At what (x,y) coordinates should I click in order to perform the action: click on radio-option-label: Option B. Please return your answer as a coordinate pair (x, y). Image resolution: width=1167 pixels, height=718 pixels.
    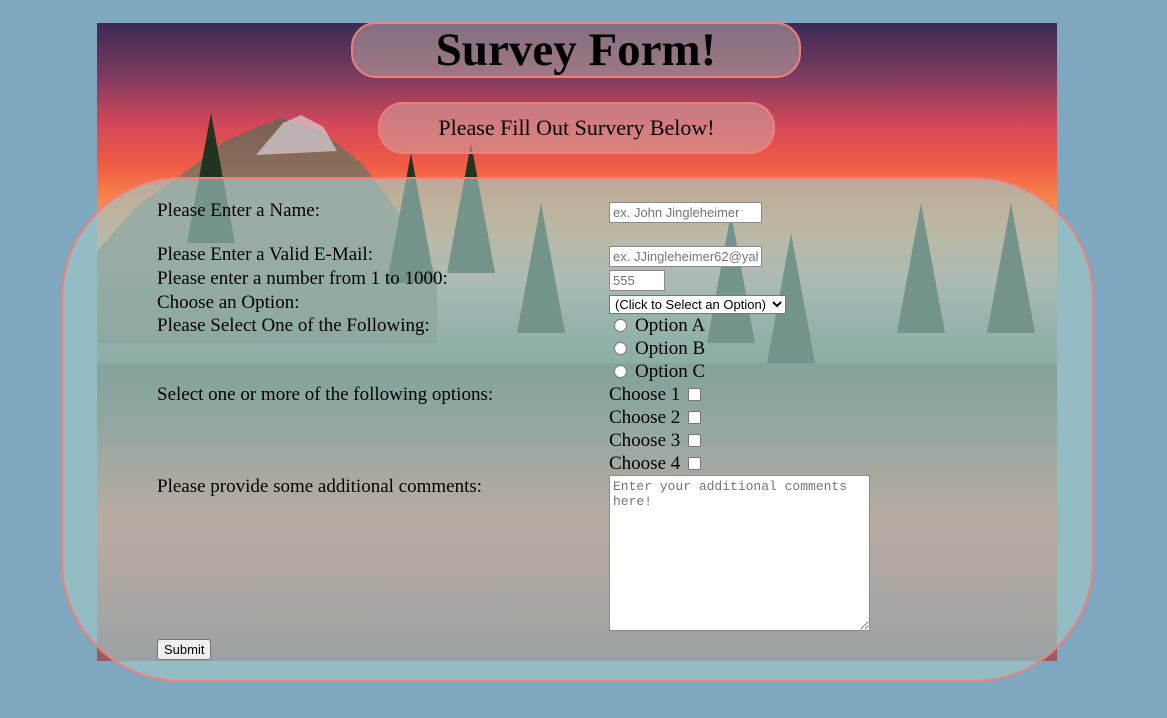
    Looking at the image, I should click on (670, 348).